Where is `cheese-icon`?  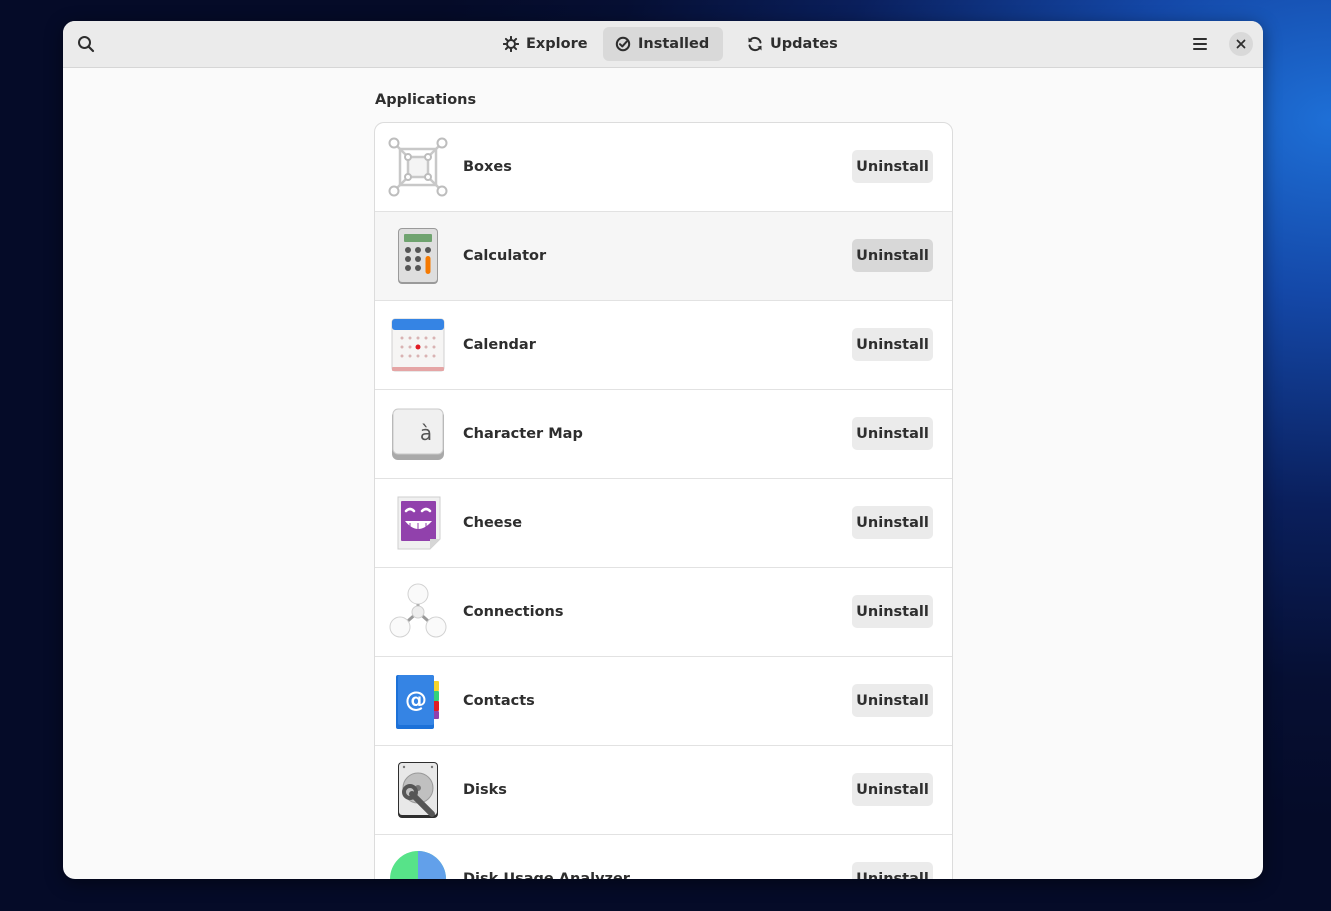 cheese-icon is located at coordinates (419, 523).